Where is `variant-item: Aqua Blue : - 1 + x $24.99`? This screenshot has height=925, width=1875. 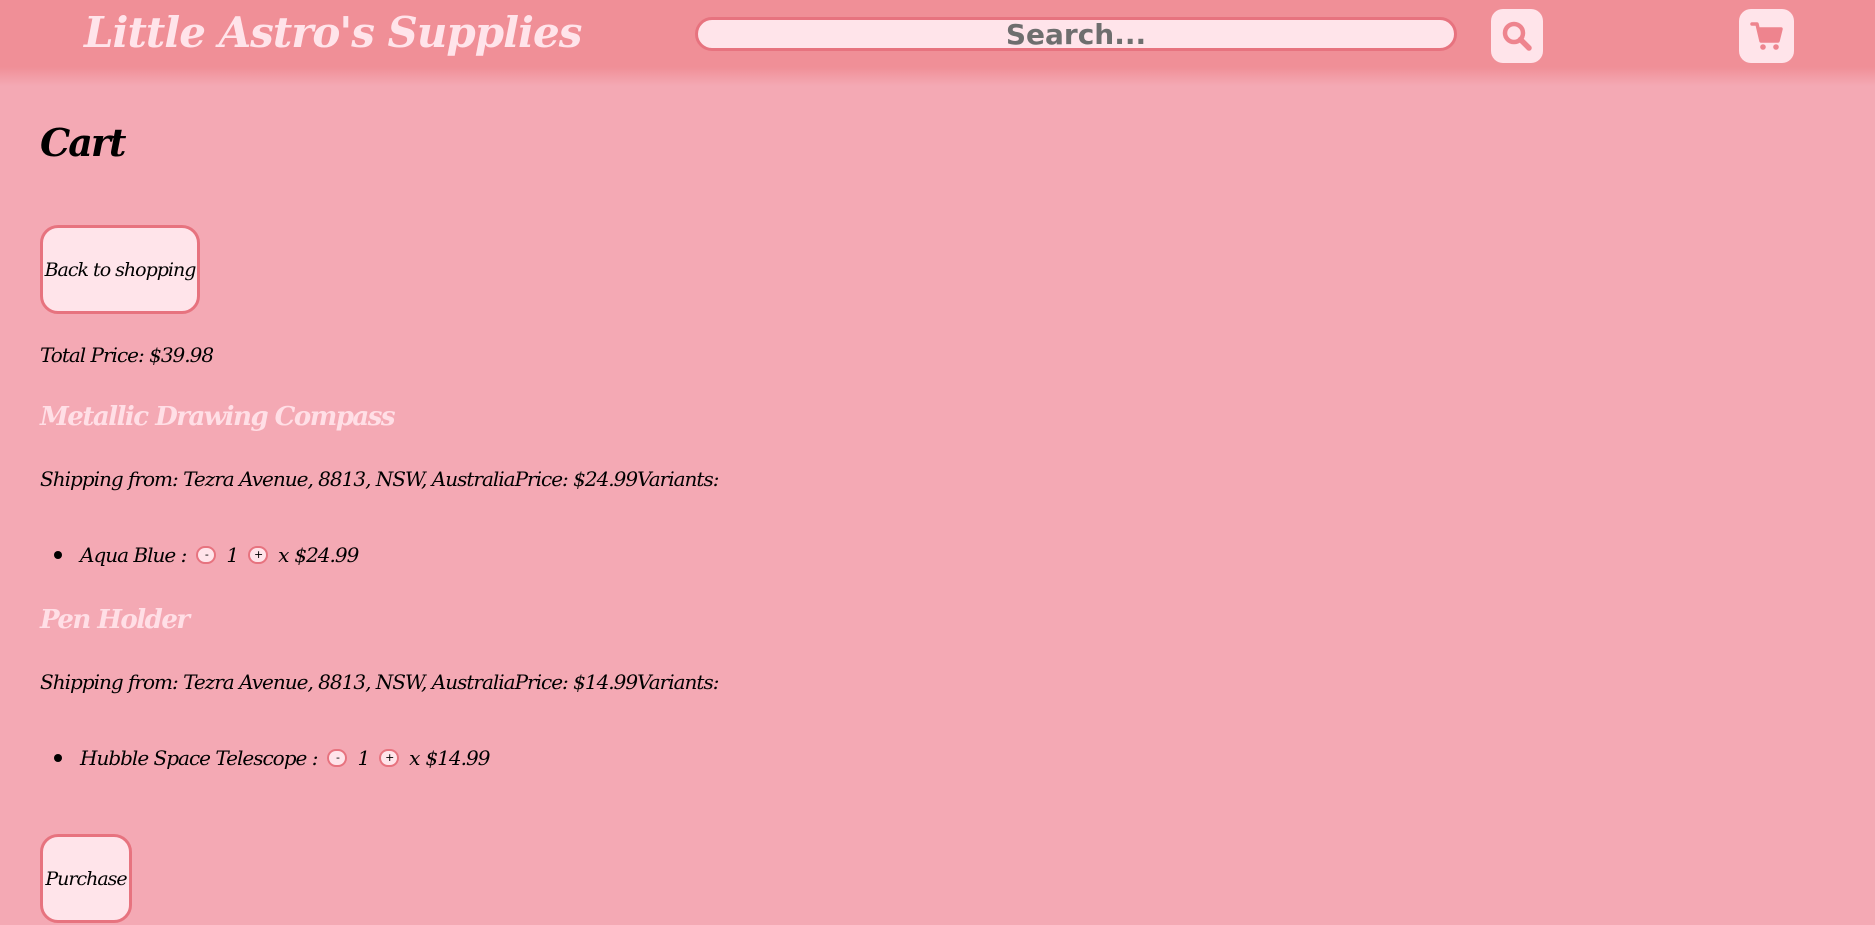
variant-item: Aqua Blue : - 1 + x $24.99 is located at coordinates (206, 555).